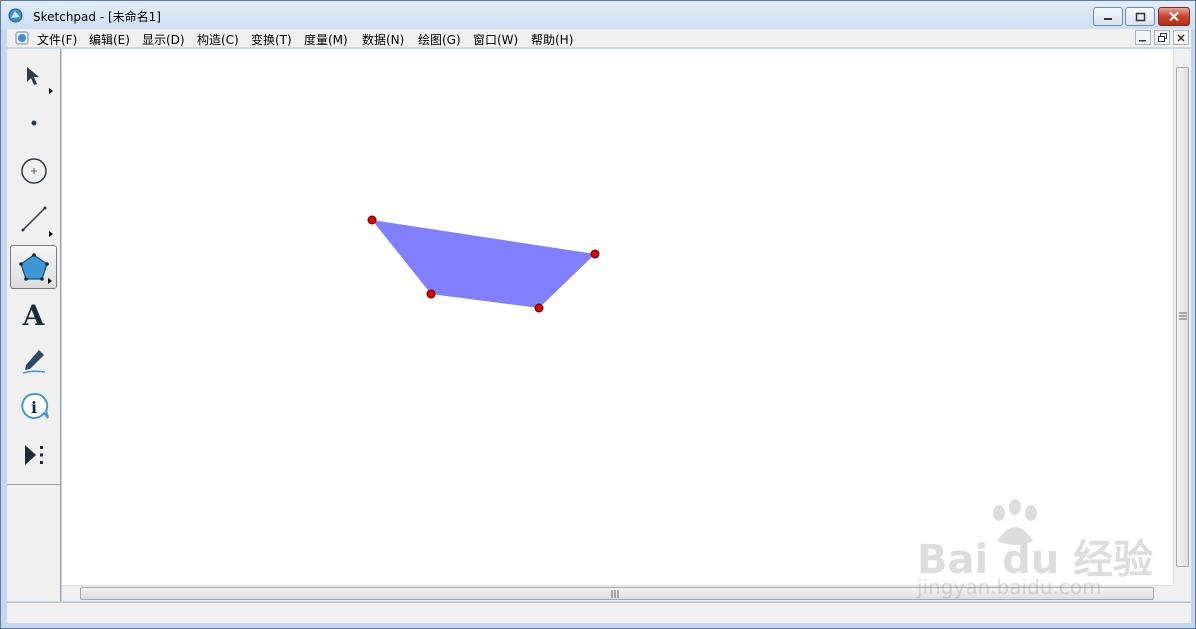 The width and height of the screenshot is (1196, 629). I want to click on vertical-scrollbar, so click(1182, 317).